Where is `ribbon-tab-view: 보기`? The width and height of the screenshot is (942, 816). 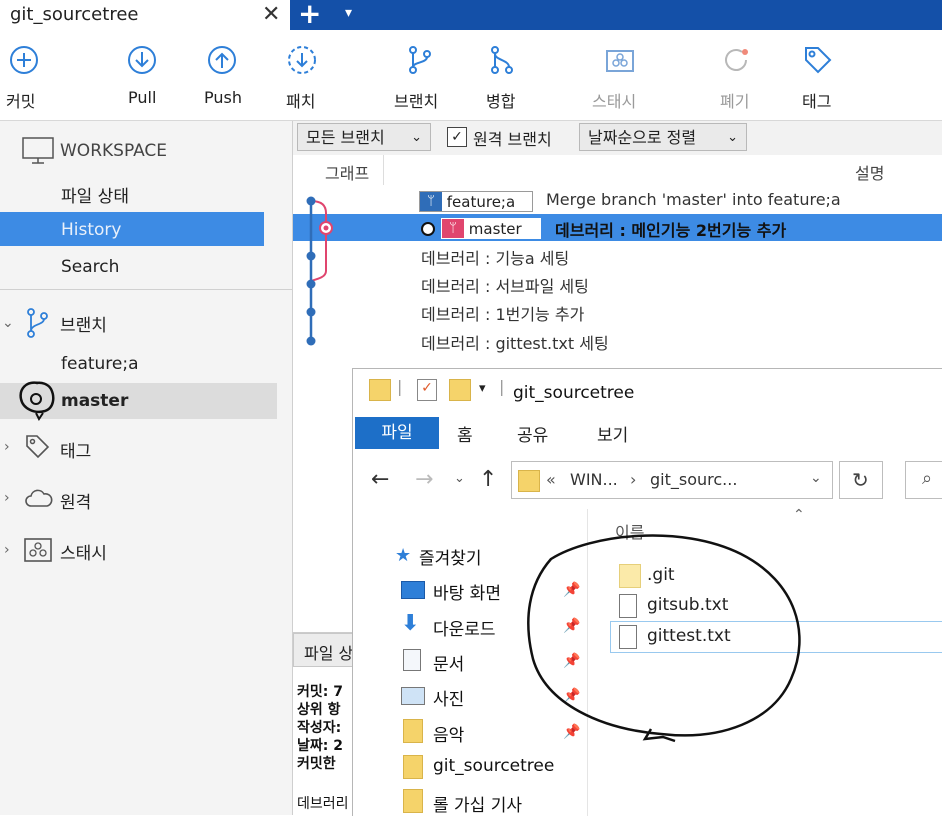 ribbon-tab-view: 보기 is located at coordinates (612, 433).